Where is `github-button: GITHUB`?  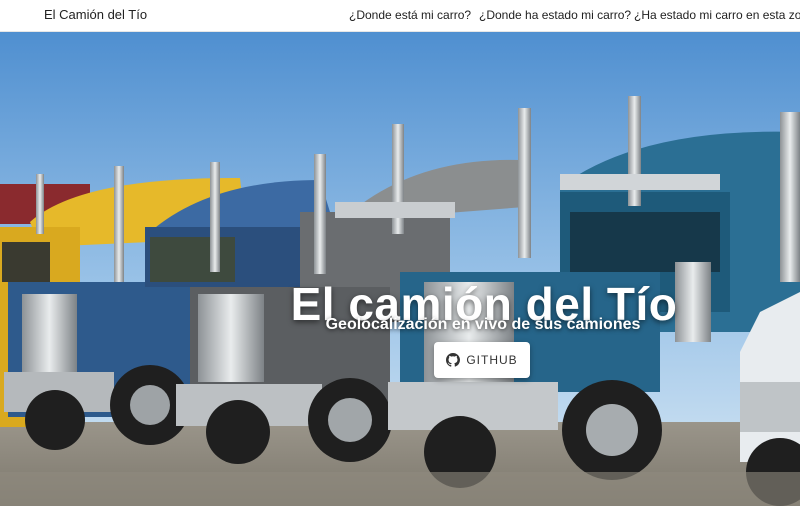
github-button: GITHUB is located at coordinates (482, 360).